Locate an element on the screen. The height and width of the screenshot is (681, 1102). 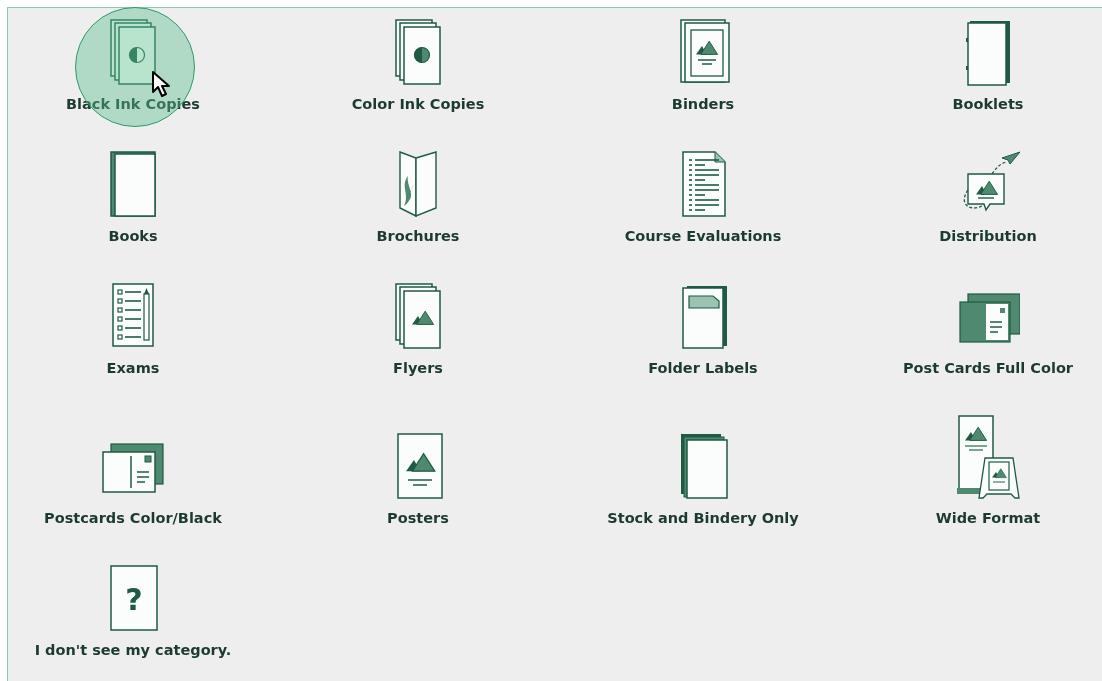
category-option: Posters is located at coordinates (418, 479).